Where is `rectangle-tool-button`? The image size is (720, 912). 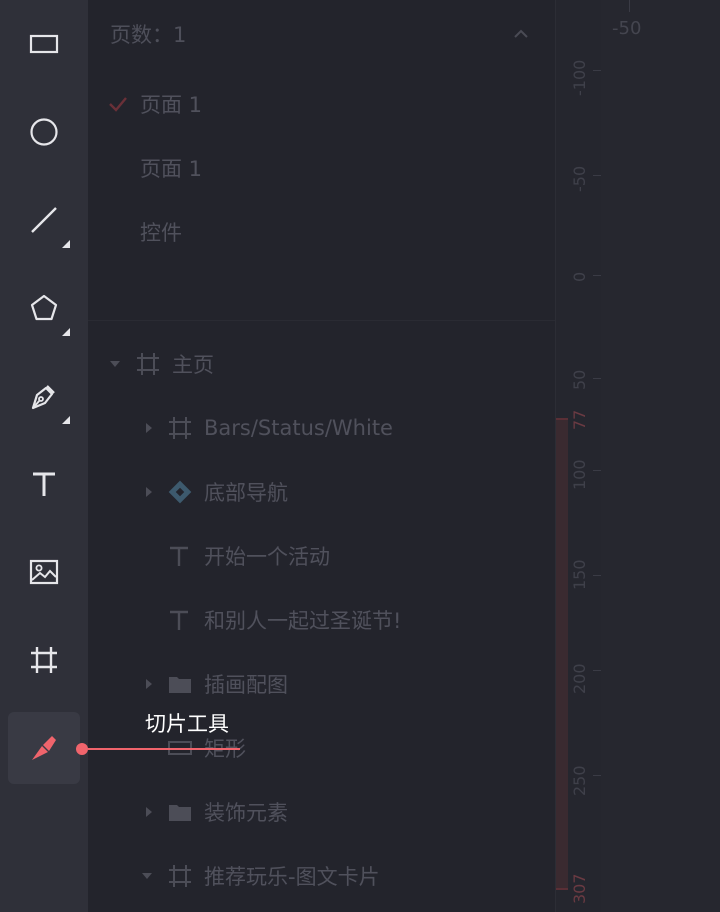
rectangle-tool-button is located at coordinates (44, 44).